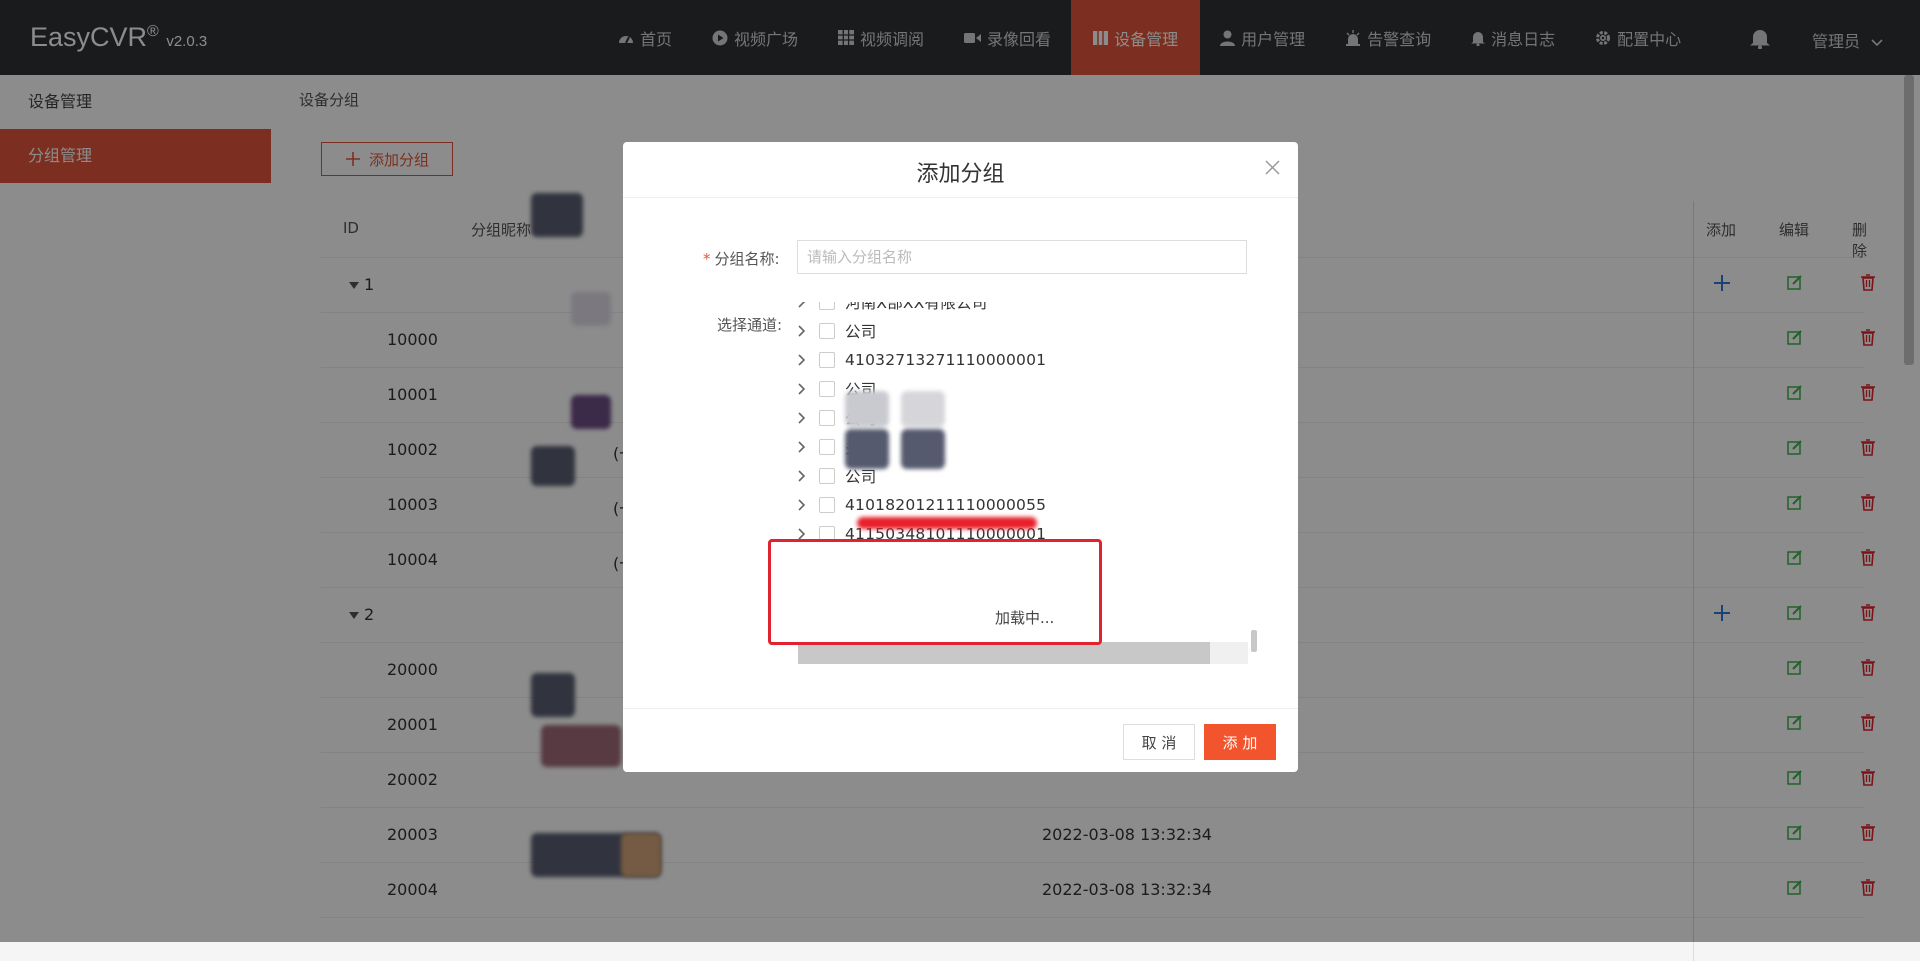  What do you see at coordinates (1009, 331) in the screenshot?
I see `channel-tree-node: 公司` at bounding box center [1009, 331].